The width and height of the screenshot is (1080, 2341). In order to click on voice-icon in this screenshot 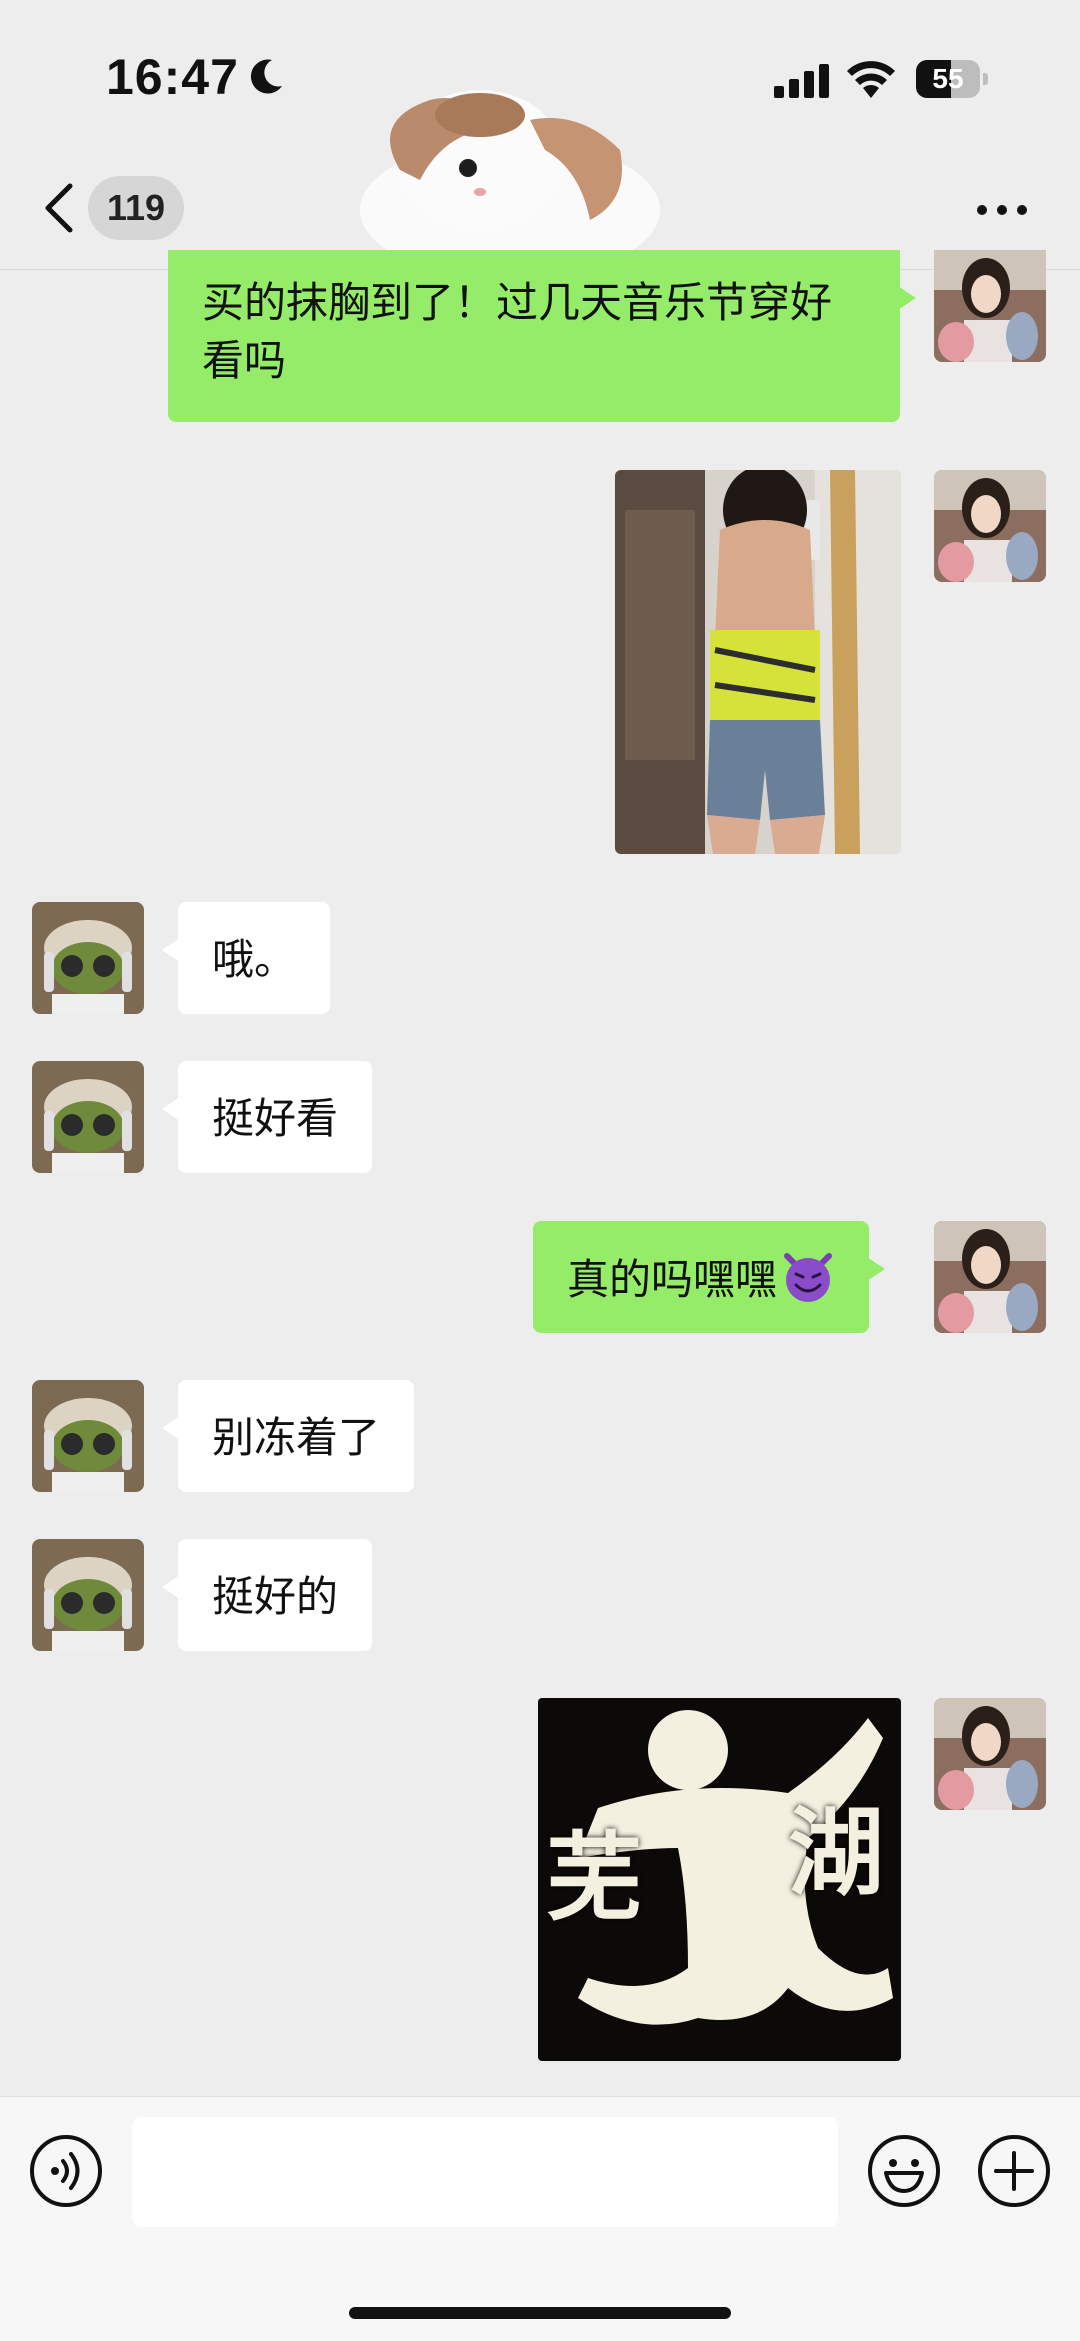, I will do `click(66, 2171)`.